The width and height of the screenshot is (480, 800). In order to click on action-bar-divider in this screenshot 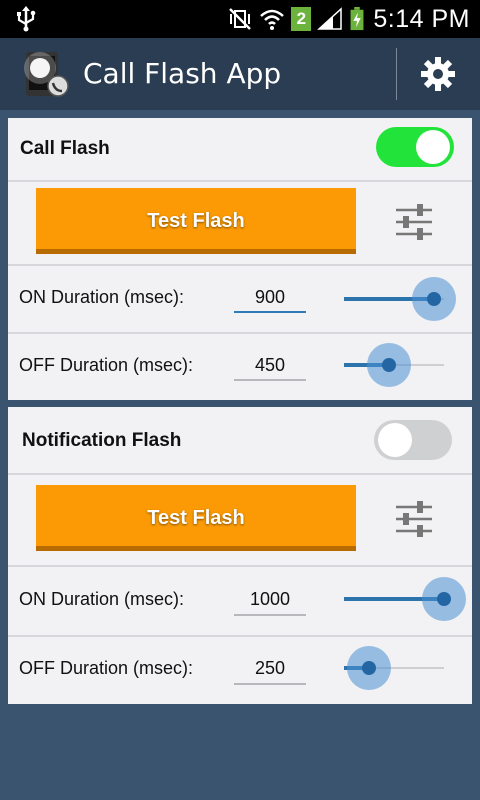, I will do `click(396, 74)`.